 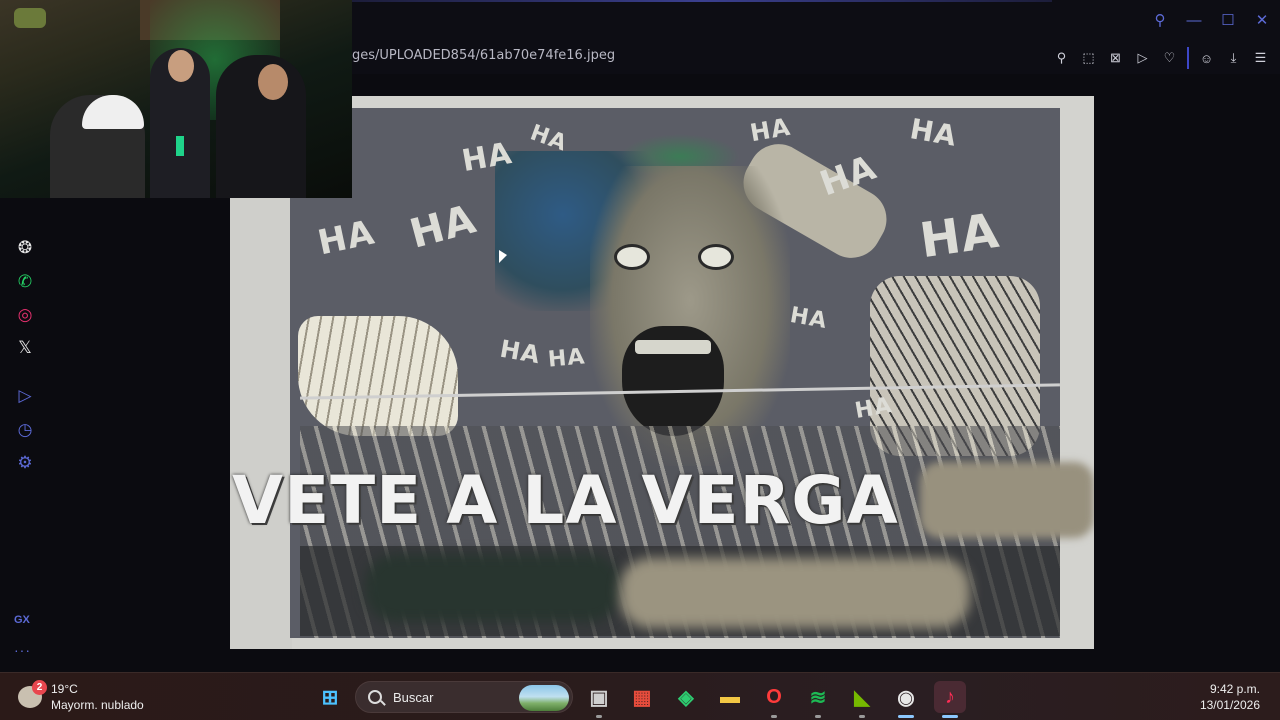 I want to click on opera-gx-icon: O, so click(x=774, y=699).